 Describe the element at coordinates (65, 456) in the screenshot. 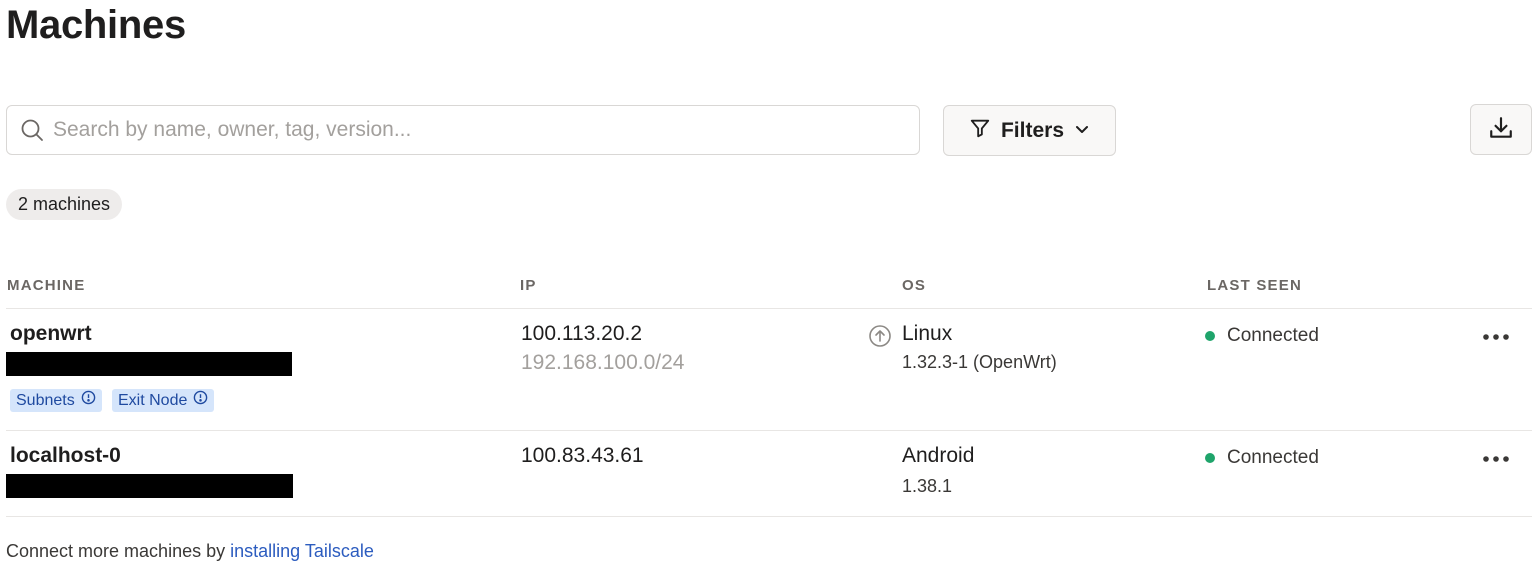

I see `machine-name-link: localhost-0` at that location.